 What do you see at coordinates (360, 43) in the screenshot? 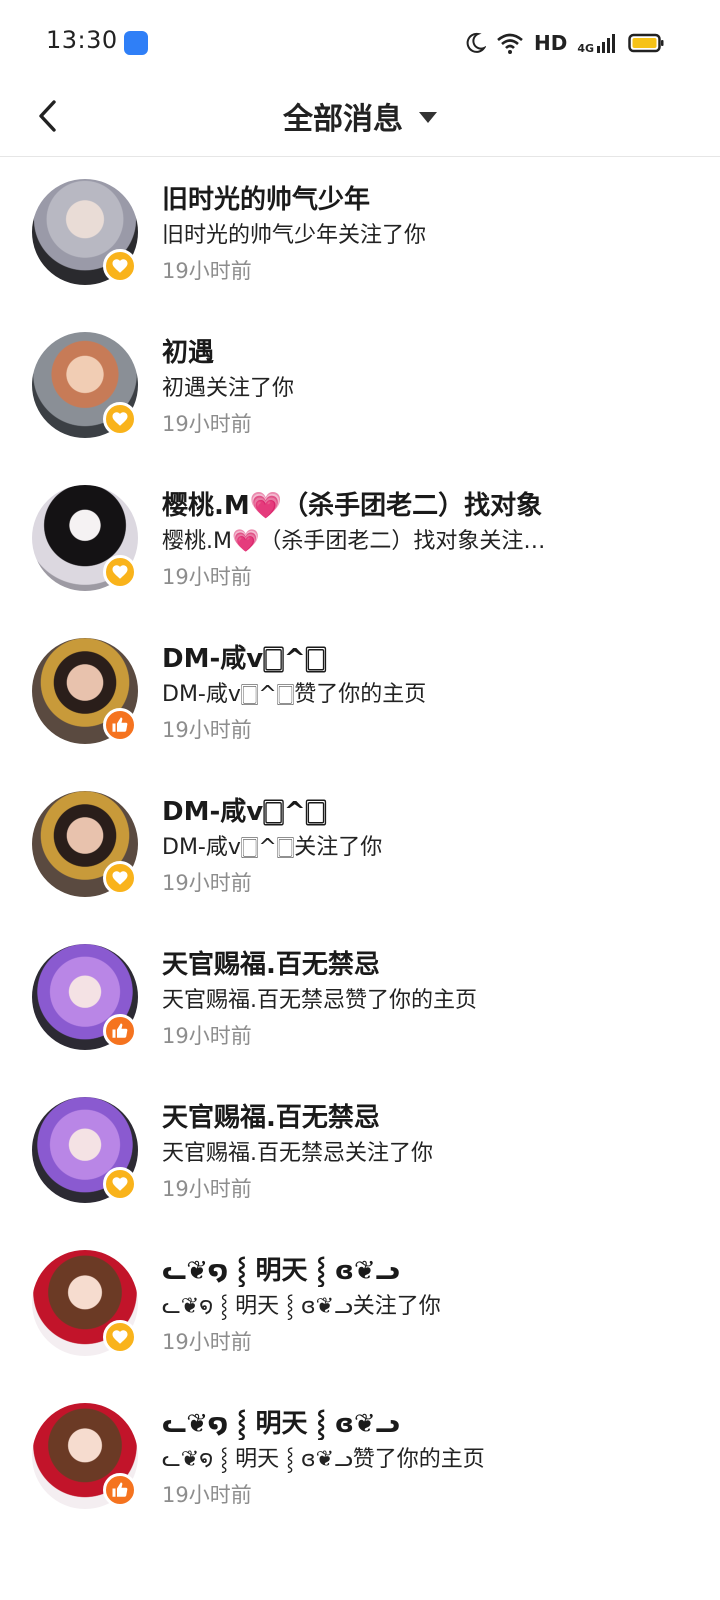
I see `status-bar: 13:30 HD 4G` at bounding box center [360, 43].